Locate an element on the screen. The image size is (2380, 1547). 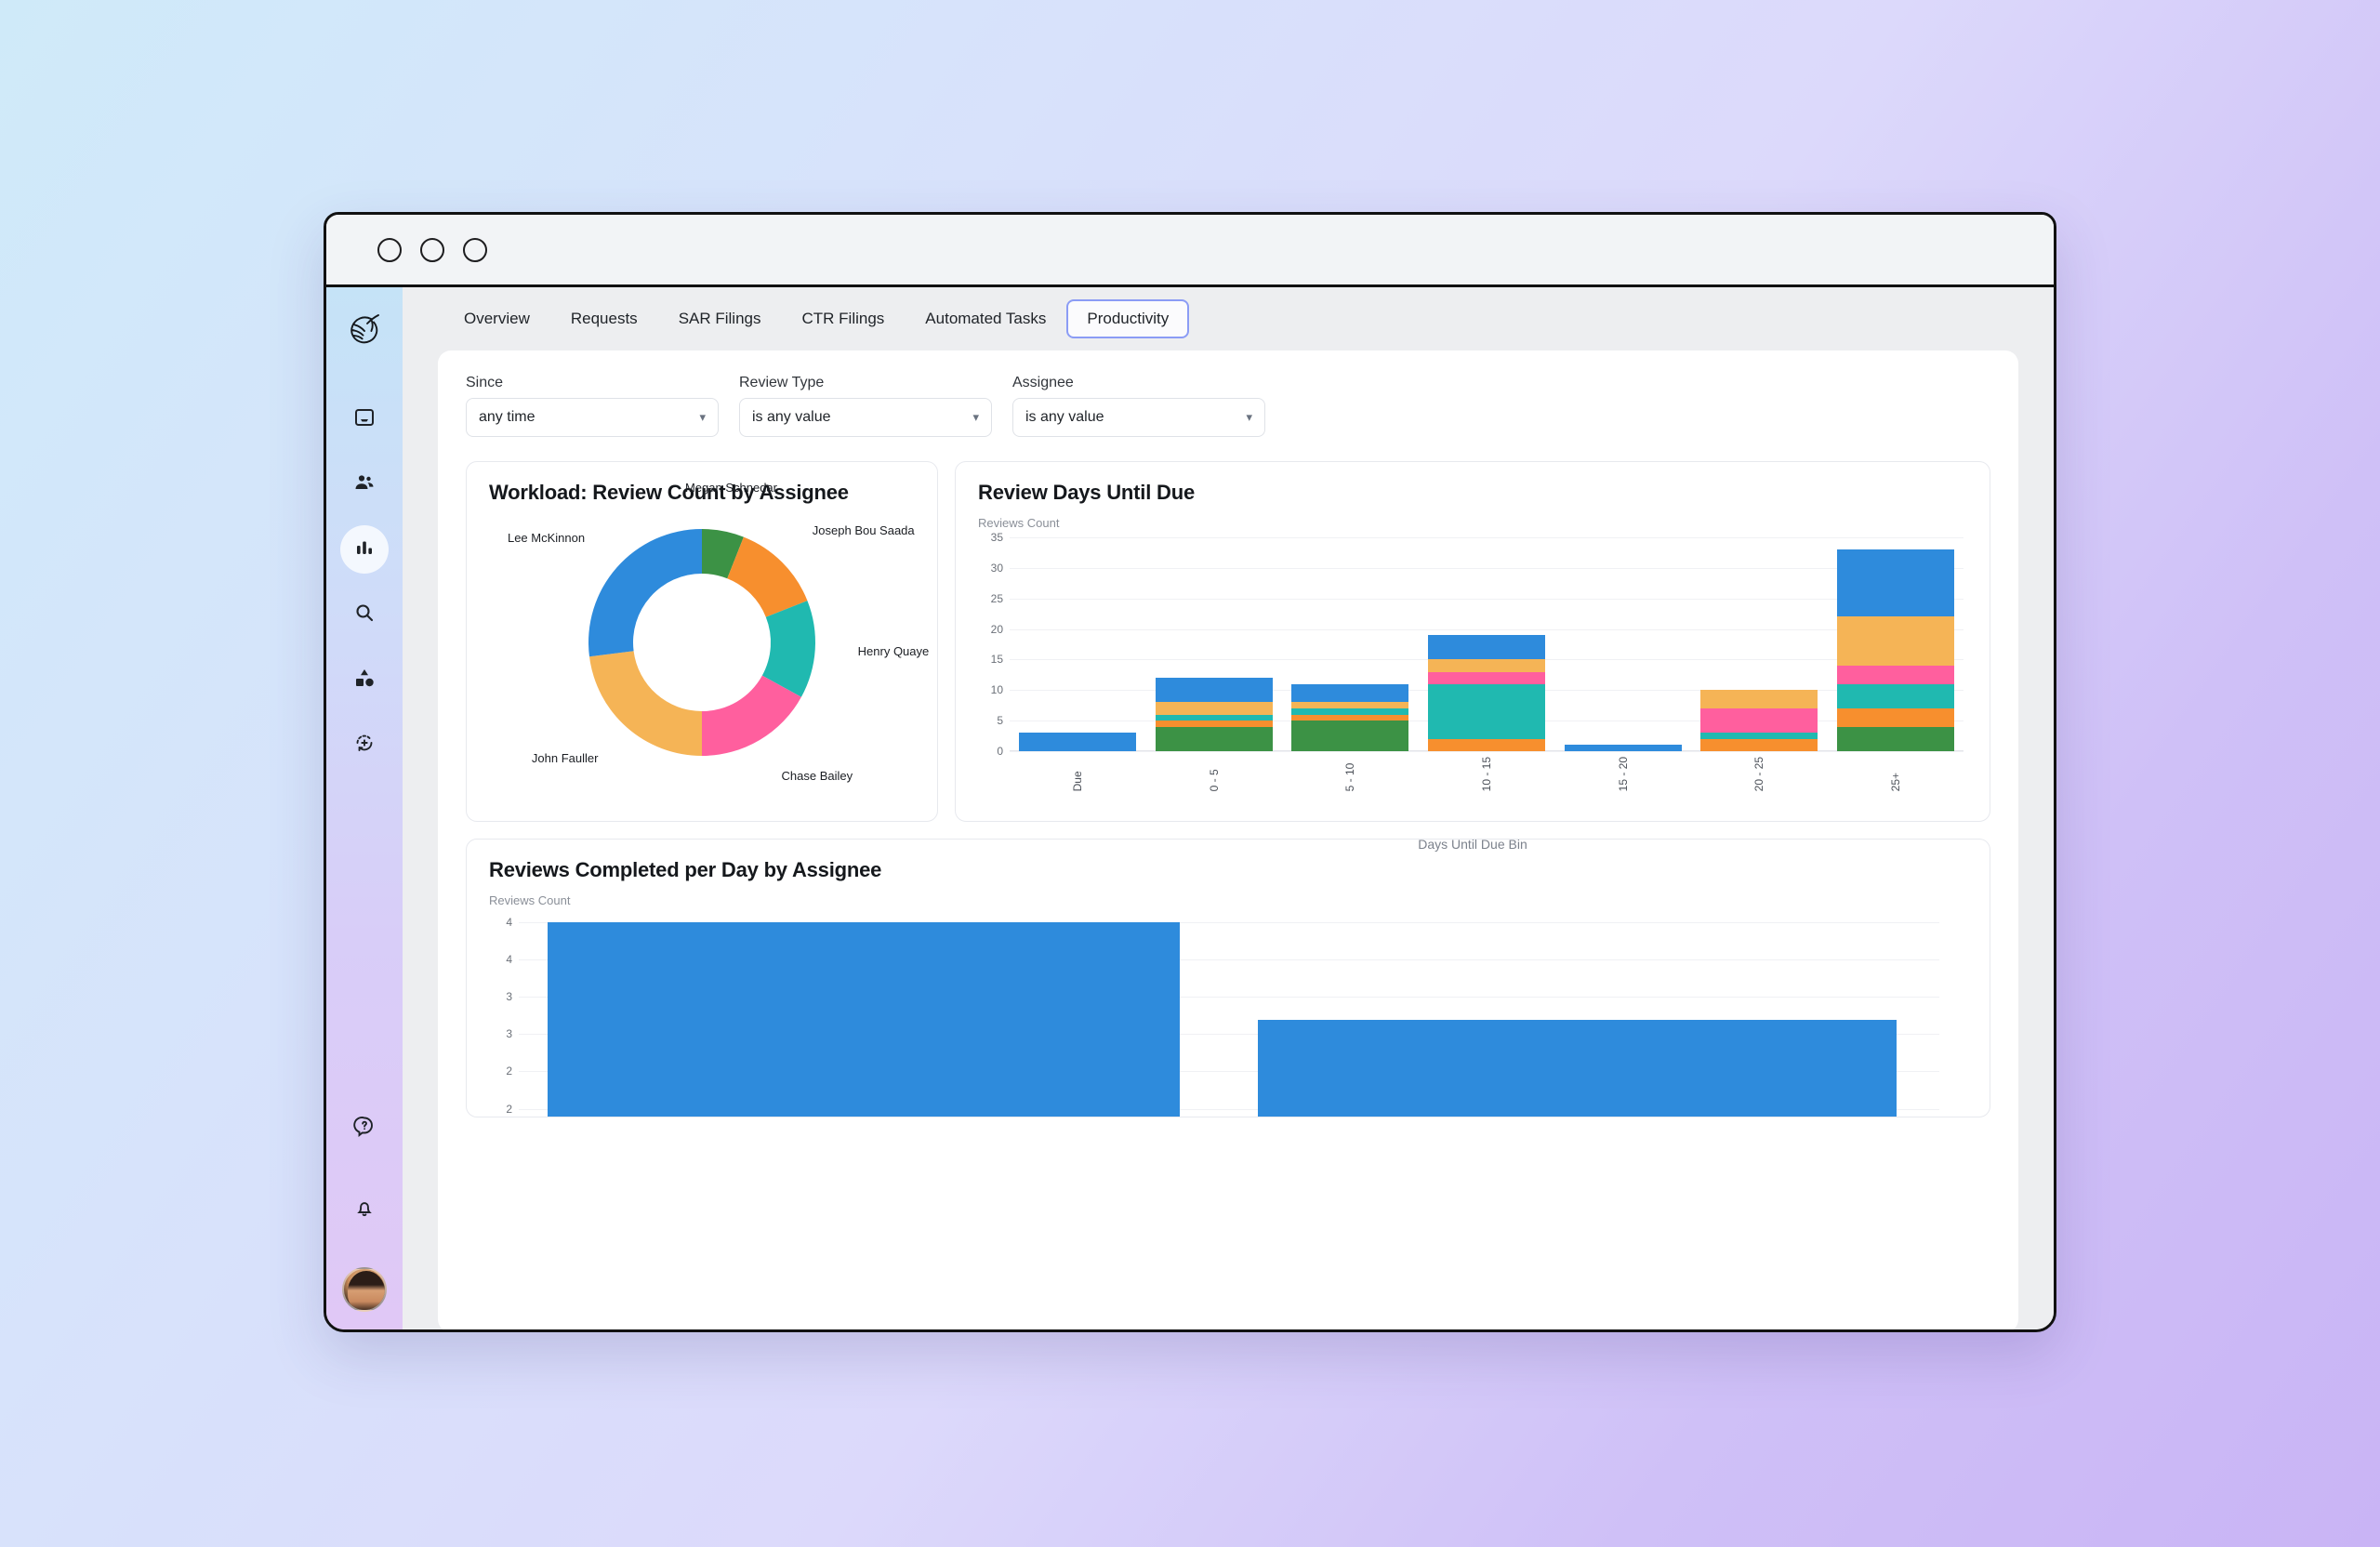
review-days-ylabel: Reviews Count is located at coordinates (1019, 523).